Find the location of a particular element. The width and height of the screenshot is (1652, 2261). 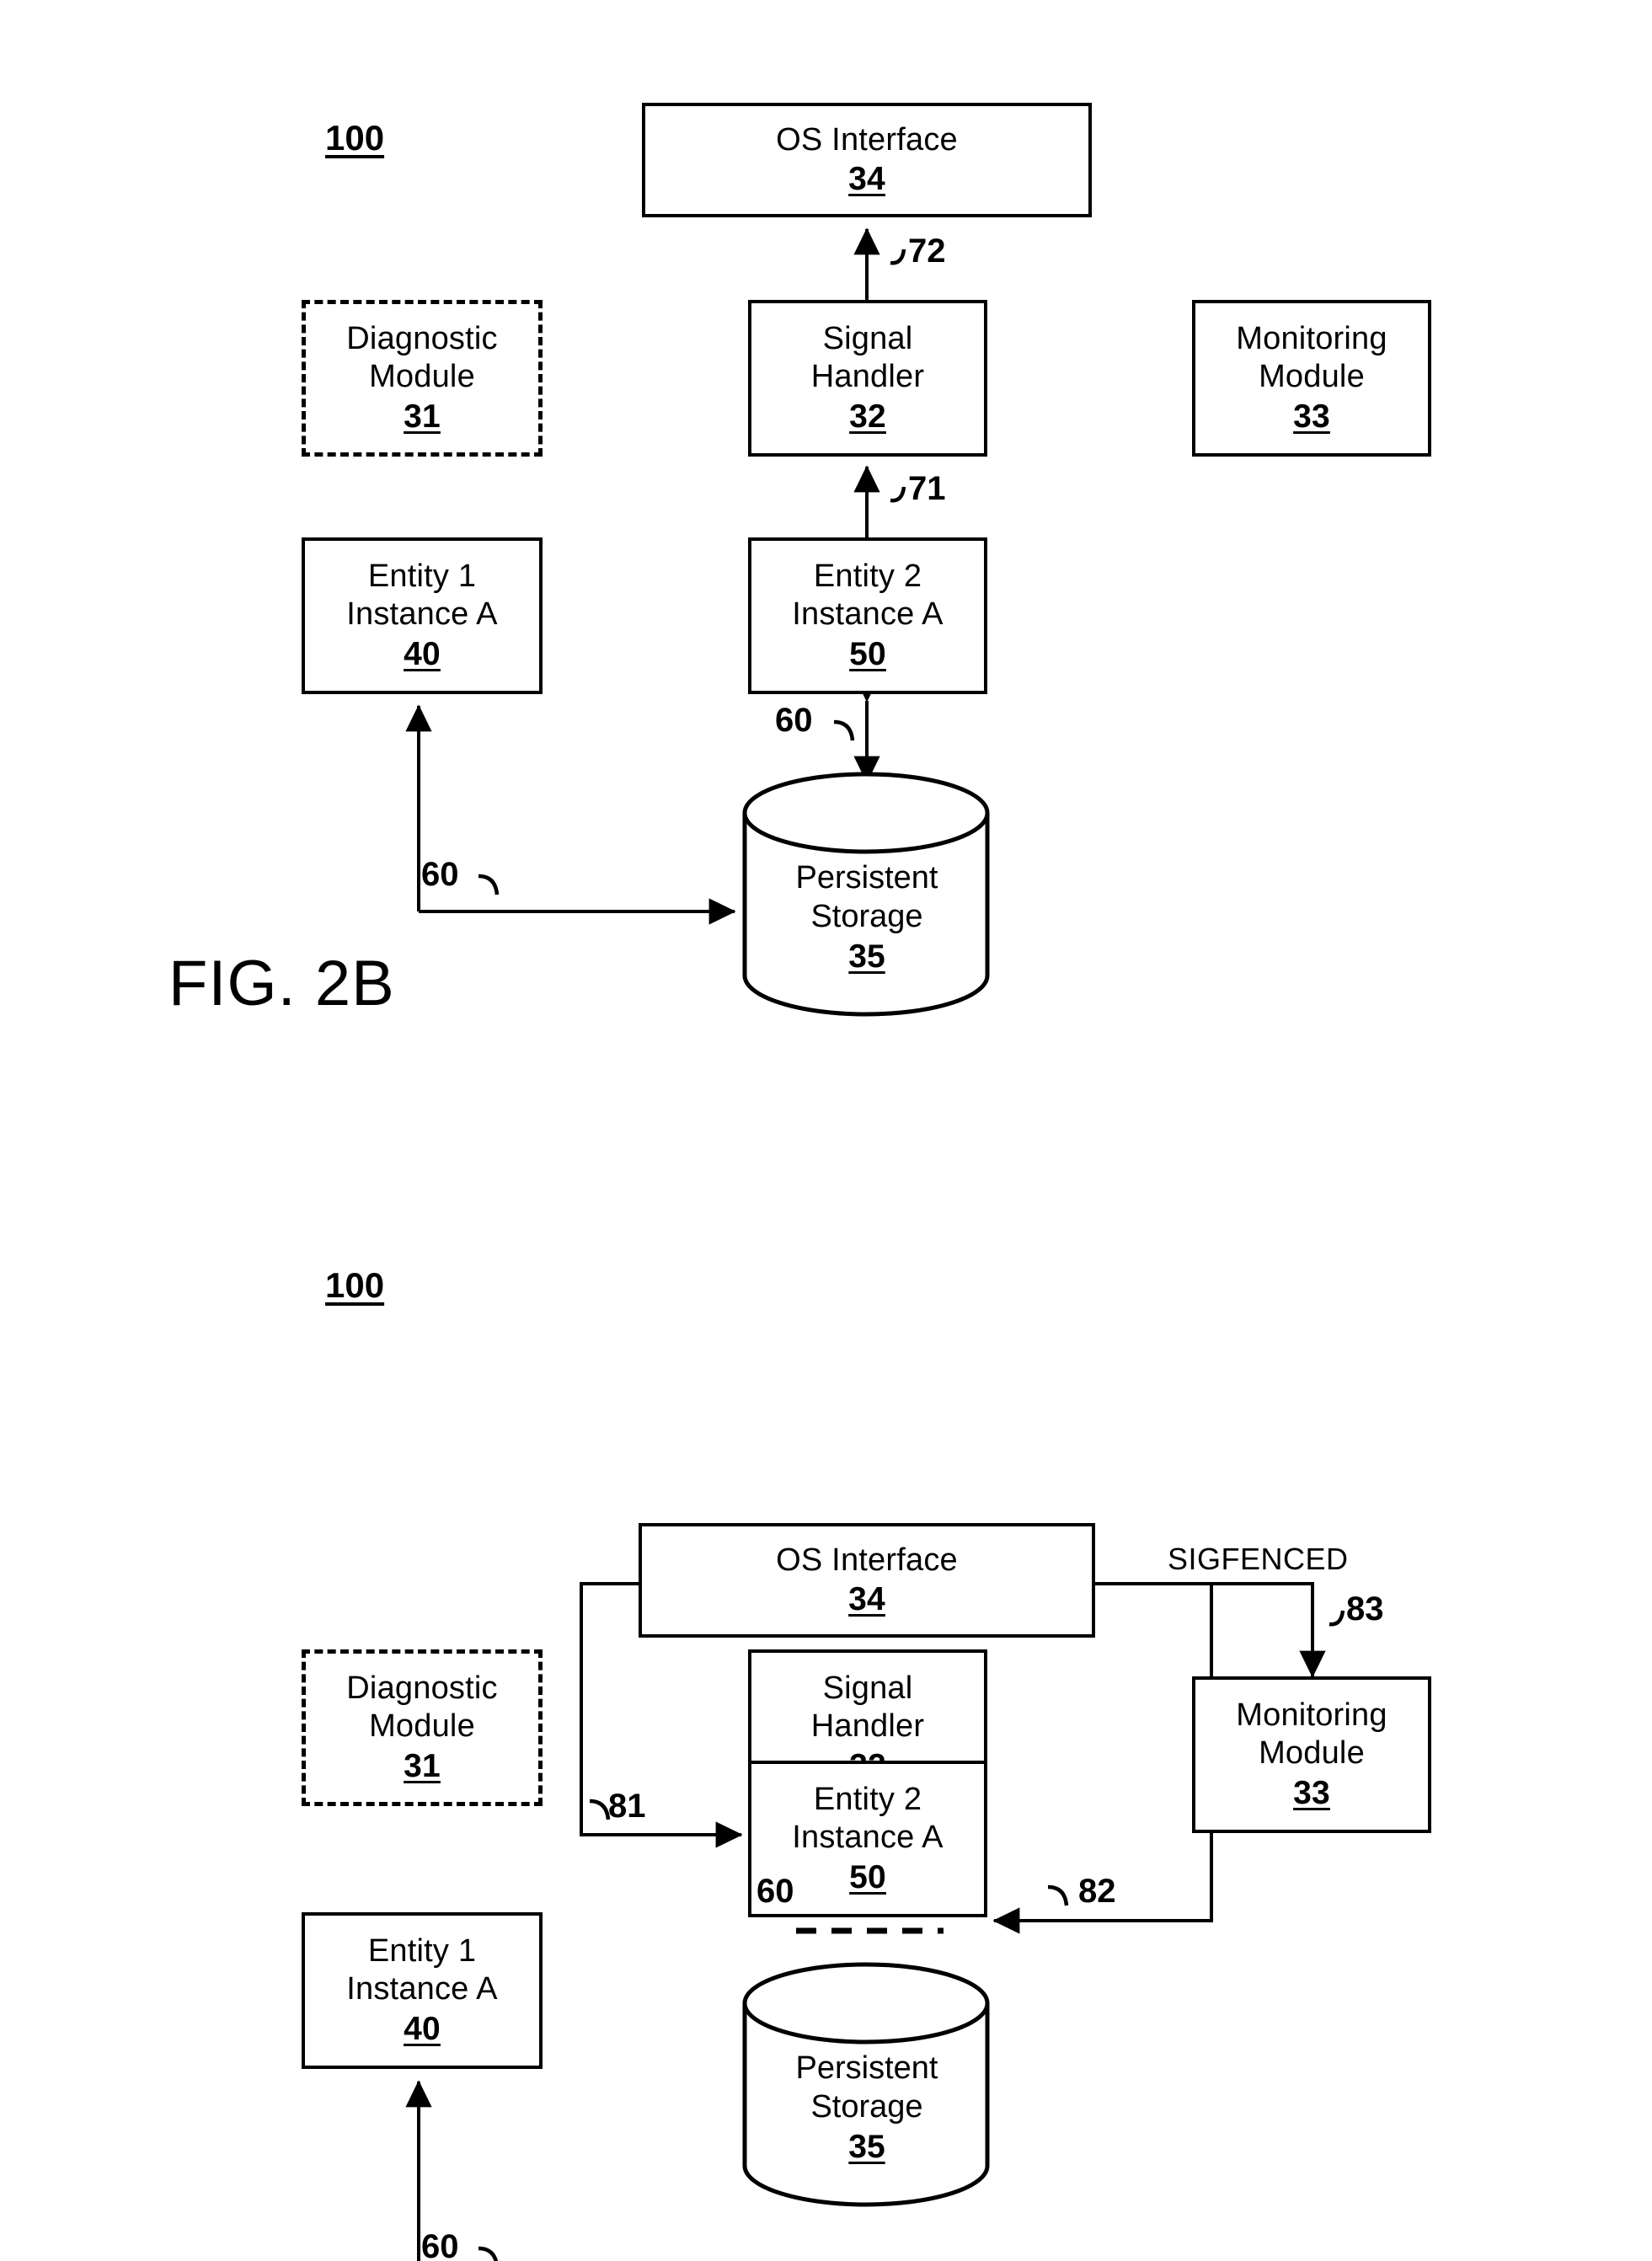

persistent-storage-line2-2c: Storage is located at coordinates (866, 2106).